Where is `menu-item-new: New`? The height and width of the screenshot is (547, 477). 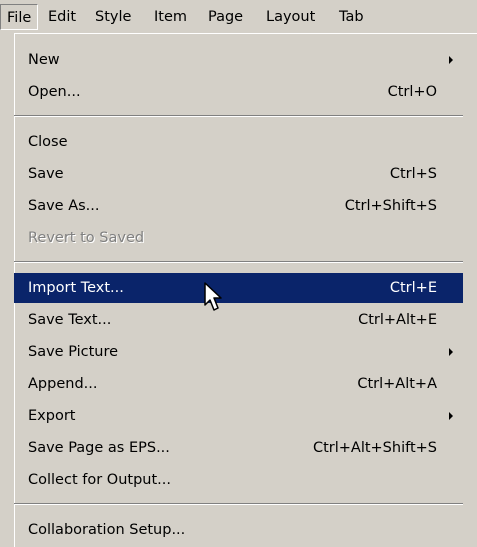
menu-item-new: New is located at coordinates (238, 60).